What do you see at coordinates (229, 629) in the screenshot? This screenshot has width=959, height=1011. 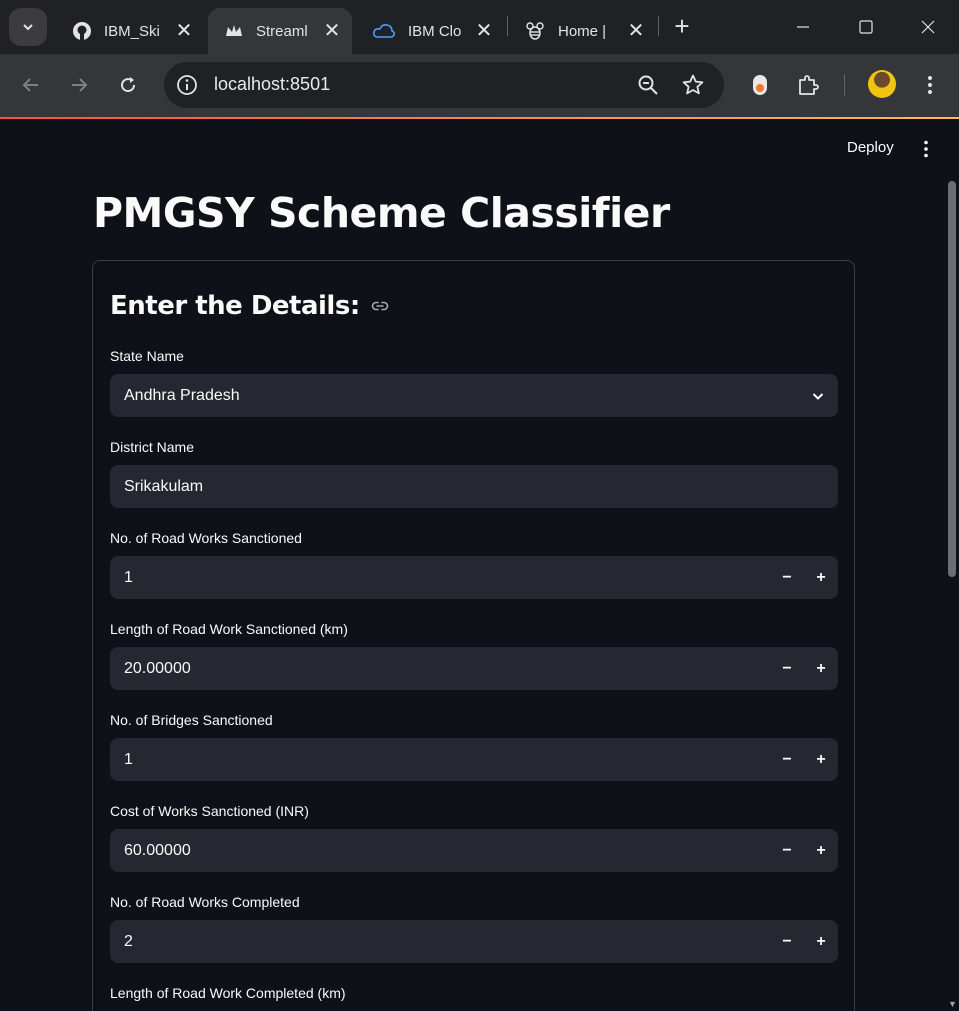 I see `road-length-sanctioned-label: Length of Road Work Sanctioned (km)` at bounding box center [229, 629].